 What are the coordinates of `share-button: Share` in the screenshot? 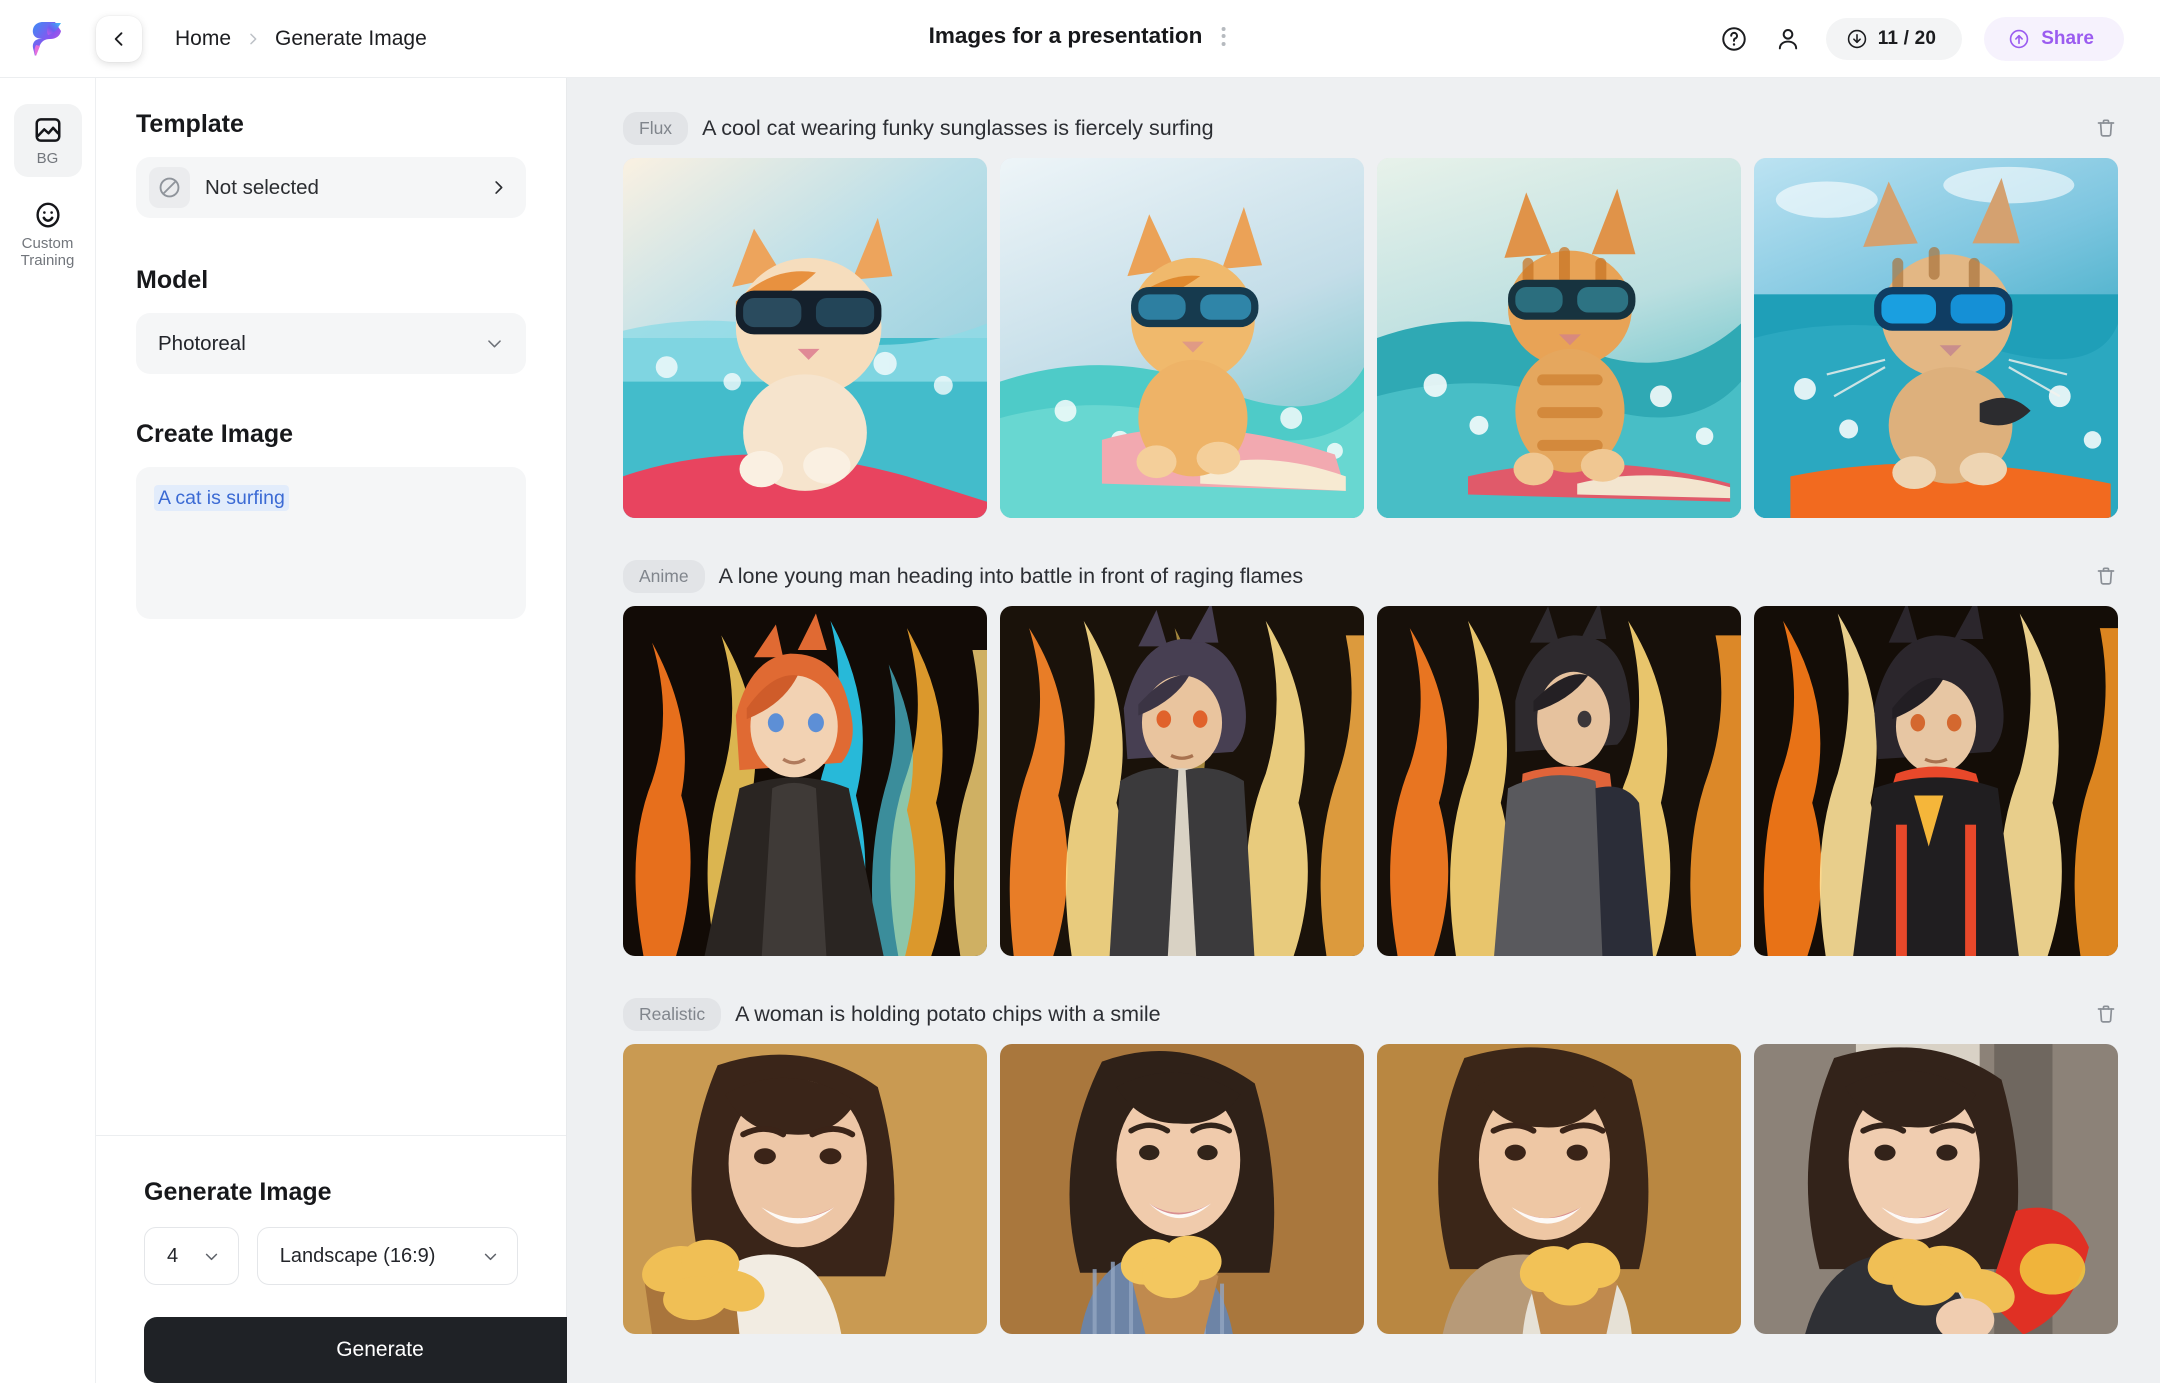 It's located at (2054, 38).